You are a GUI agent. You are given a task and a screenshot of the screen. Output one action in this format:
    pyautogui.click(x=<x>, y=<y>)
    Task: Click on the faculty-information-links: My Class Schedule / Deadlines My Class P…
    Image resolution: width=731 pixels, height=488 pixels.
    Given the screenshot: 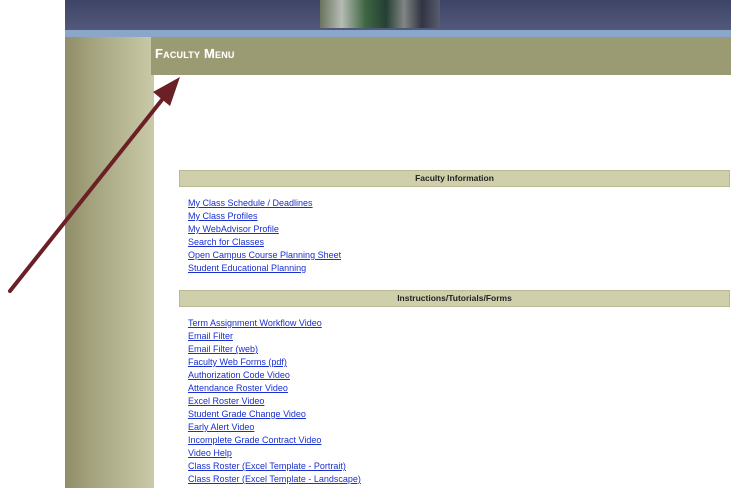 What is the action you would take?
    pyautogui.click(x=264, y=234)
    